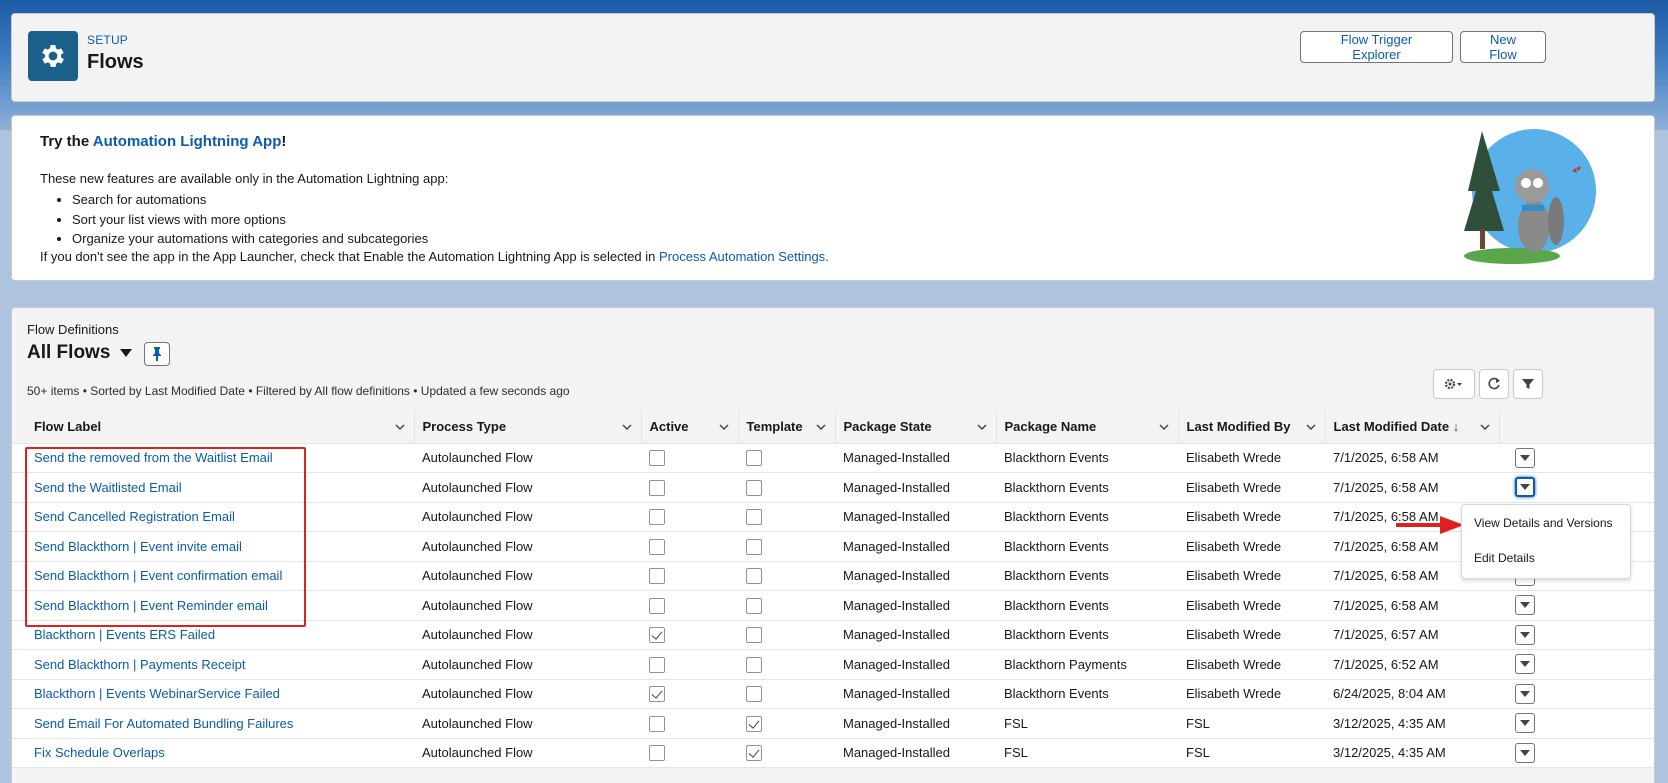 This screenshot has height=783, width=1668. I want to click on list-view-title: All Flows, so click(80, 353).